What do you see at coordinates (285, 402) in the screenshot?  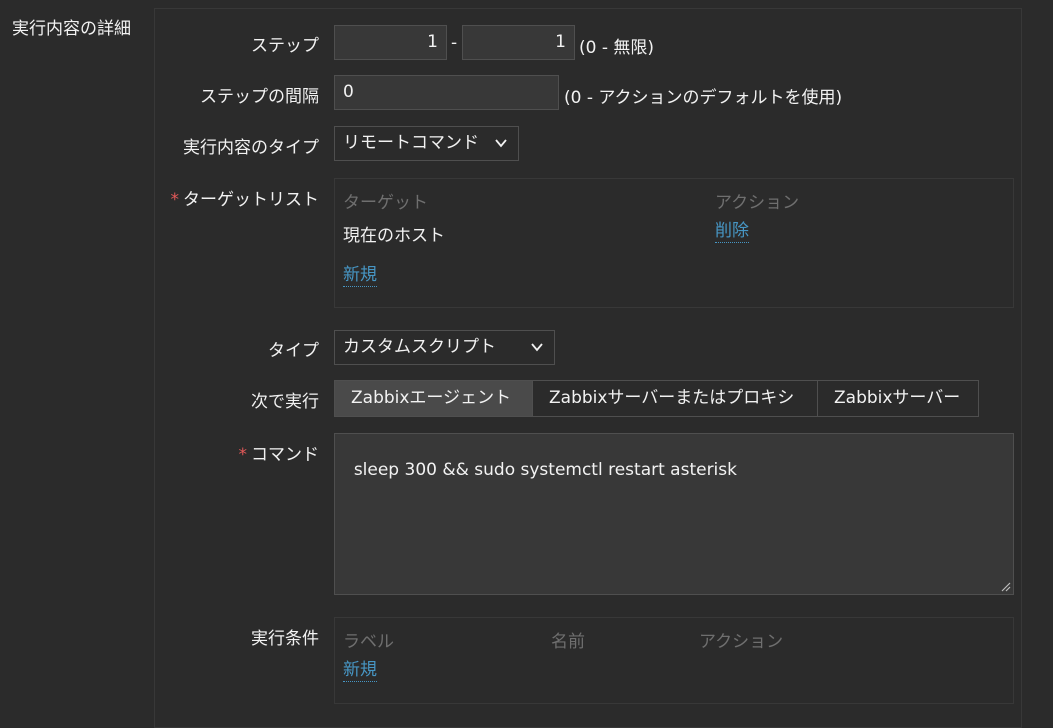 I see `execute-on-label: 次で実行` at bounding box center [285, 402].